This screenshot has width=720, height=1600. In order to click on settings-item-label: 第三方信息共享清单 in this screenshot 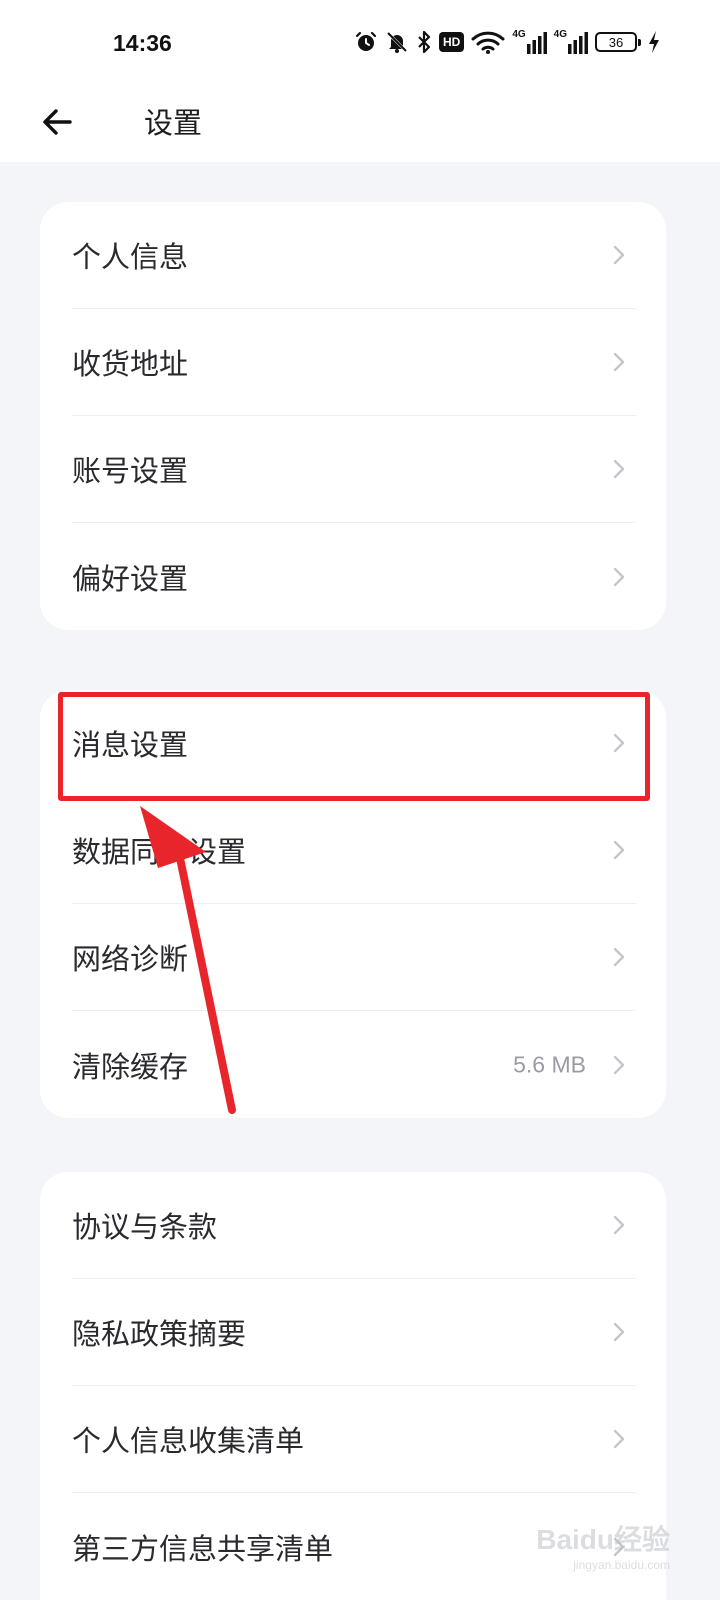, I will do `click(203, 1548)`.